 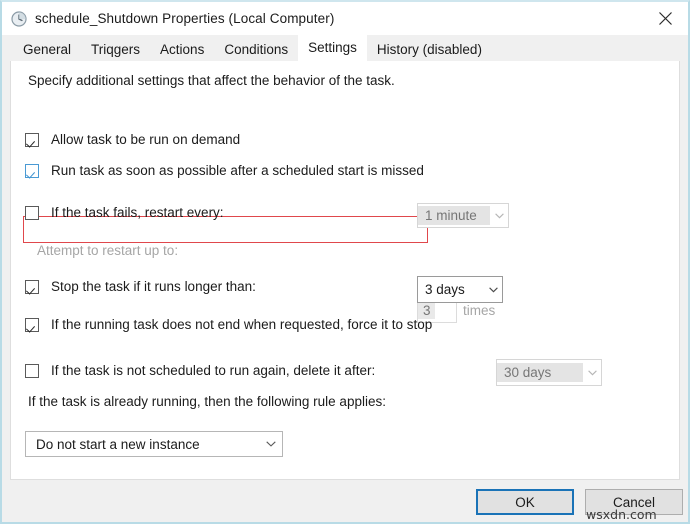 I want to click on tab-settings: Settings, so click(x=332, y=48).